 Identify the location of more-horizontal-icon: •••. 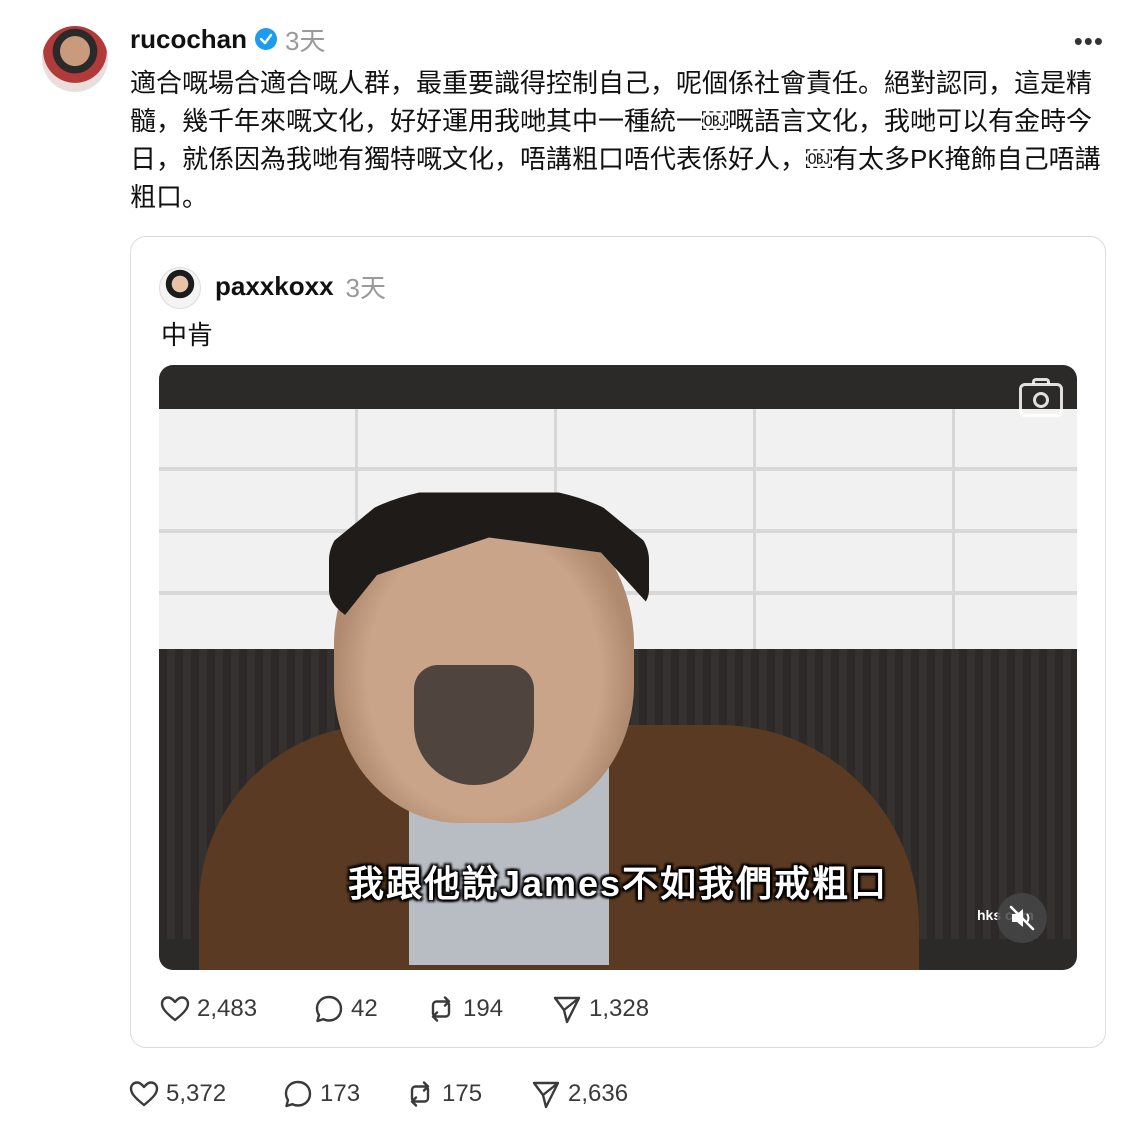
(1089, 41).